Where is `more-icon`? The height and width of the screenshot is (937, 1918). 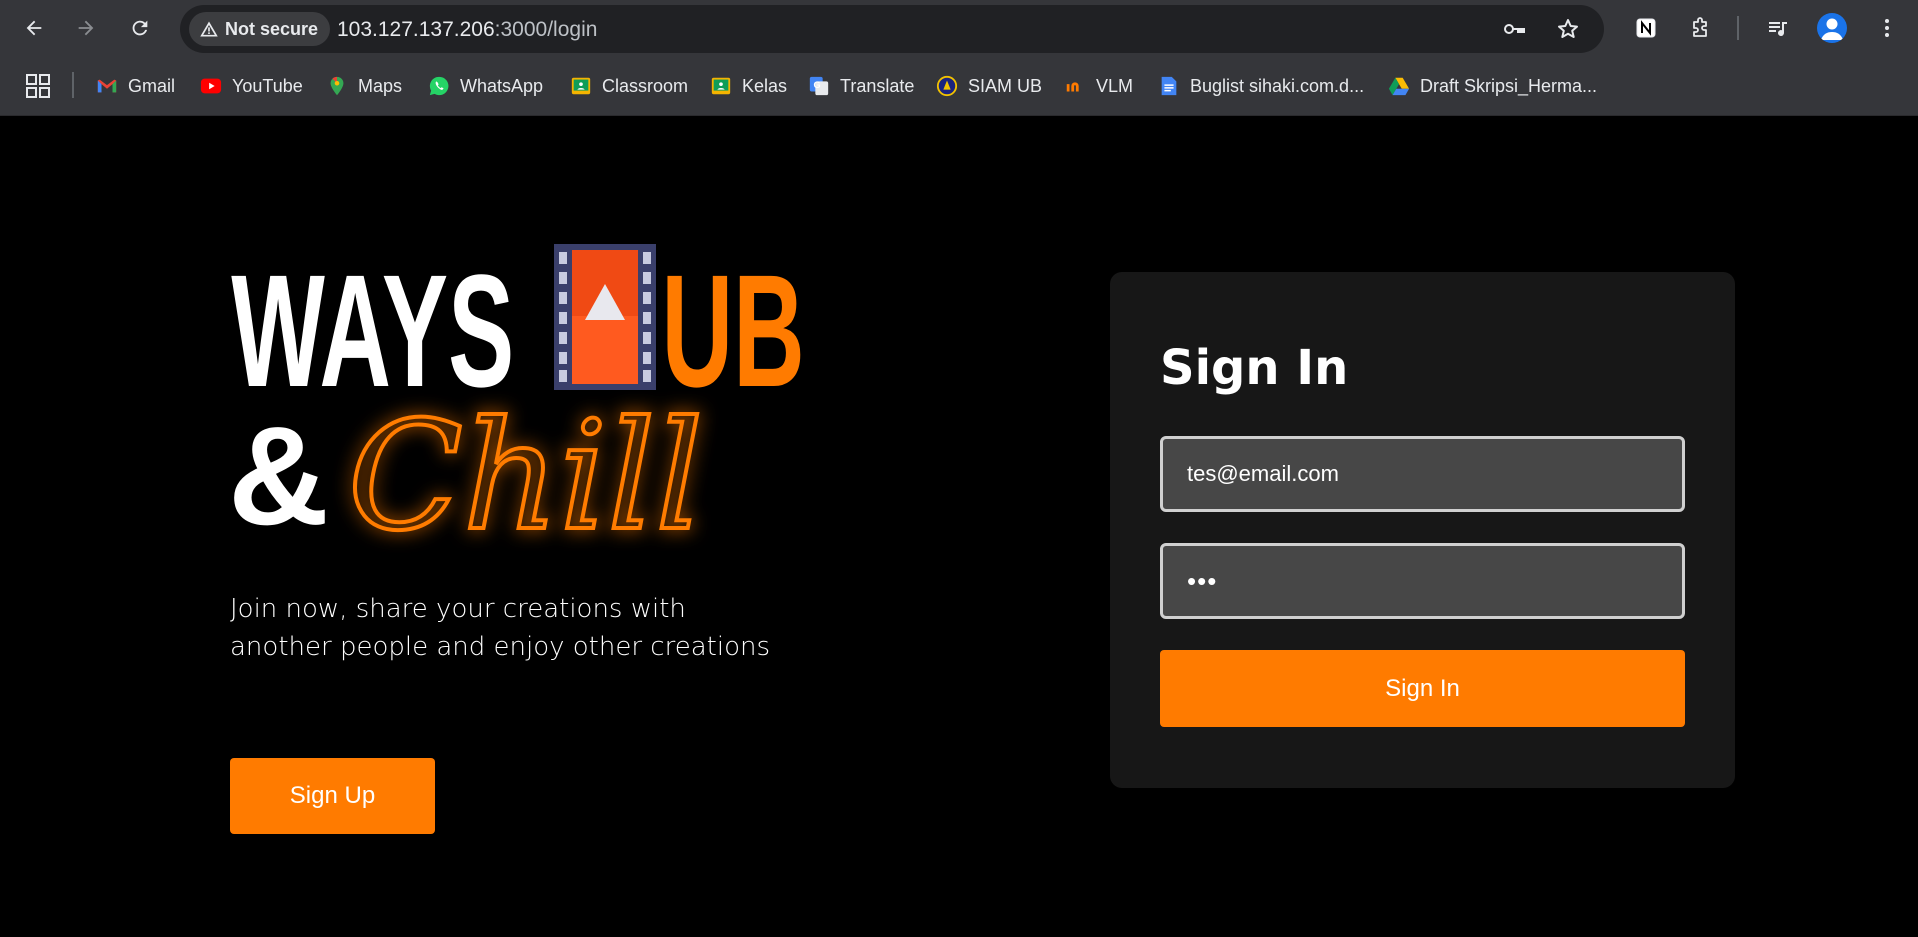 more-icon is located at coordinates (1887, 28).